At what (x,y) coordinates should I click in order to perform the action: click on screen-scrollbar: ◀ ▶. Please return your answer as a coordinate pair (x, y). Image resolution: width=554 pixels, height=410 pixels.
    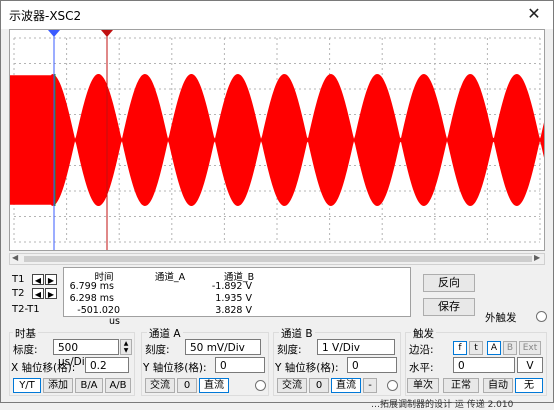
    Looking at the image, I should click on (277, 259).